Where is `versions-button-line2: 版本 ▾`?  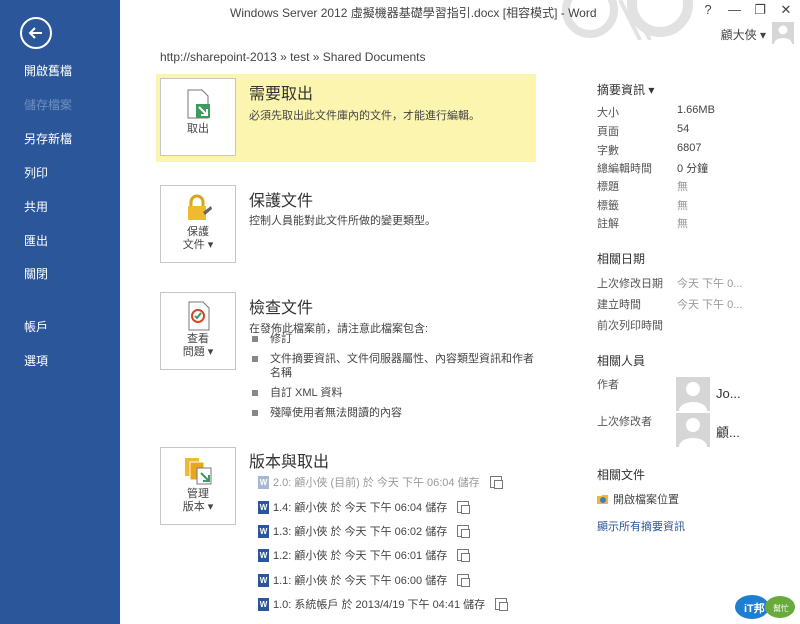 versions-button-line2: 版本 ▾ is located at coordinates (198, 507).